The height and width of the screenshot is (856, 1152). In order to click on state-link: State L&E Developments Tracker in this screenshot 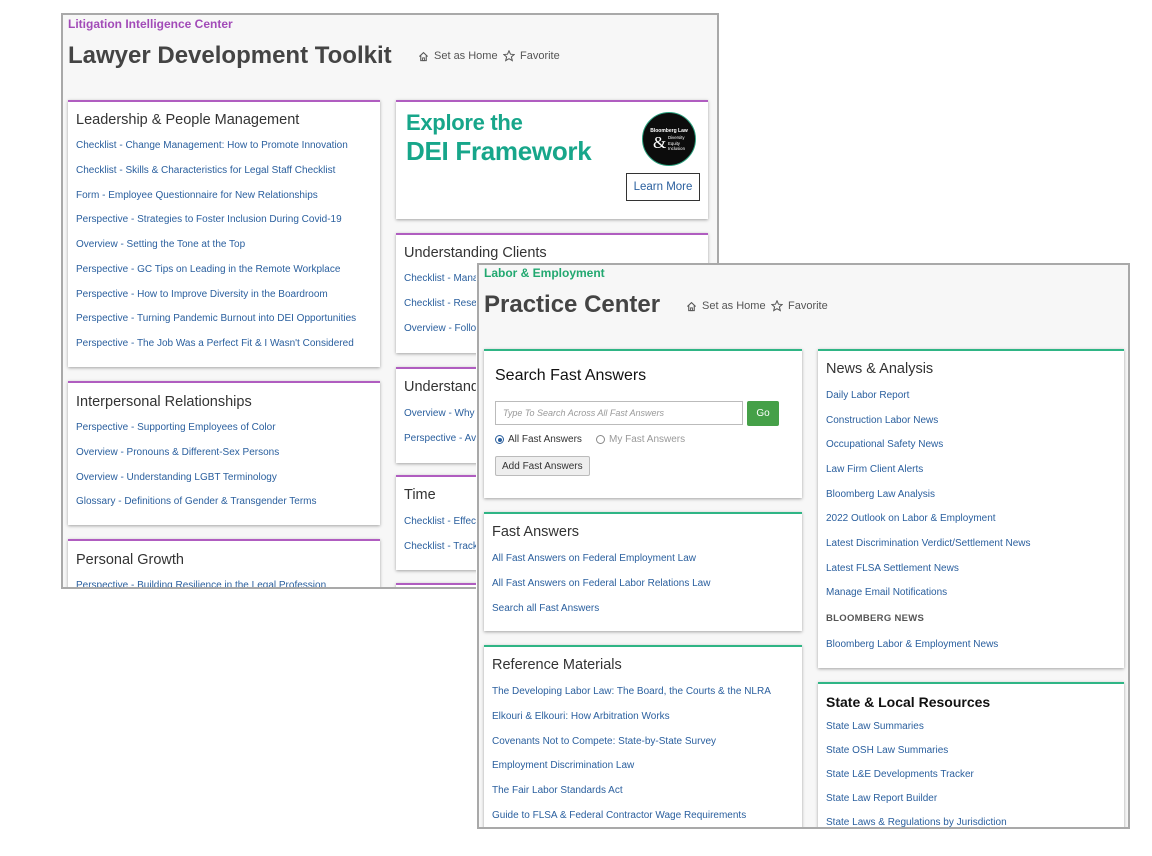, I will do `click(900, 774)`.